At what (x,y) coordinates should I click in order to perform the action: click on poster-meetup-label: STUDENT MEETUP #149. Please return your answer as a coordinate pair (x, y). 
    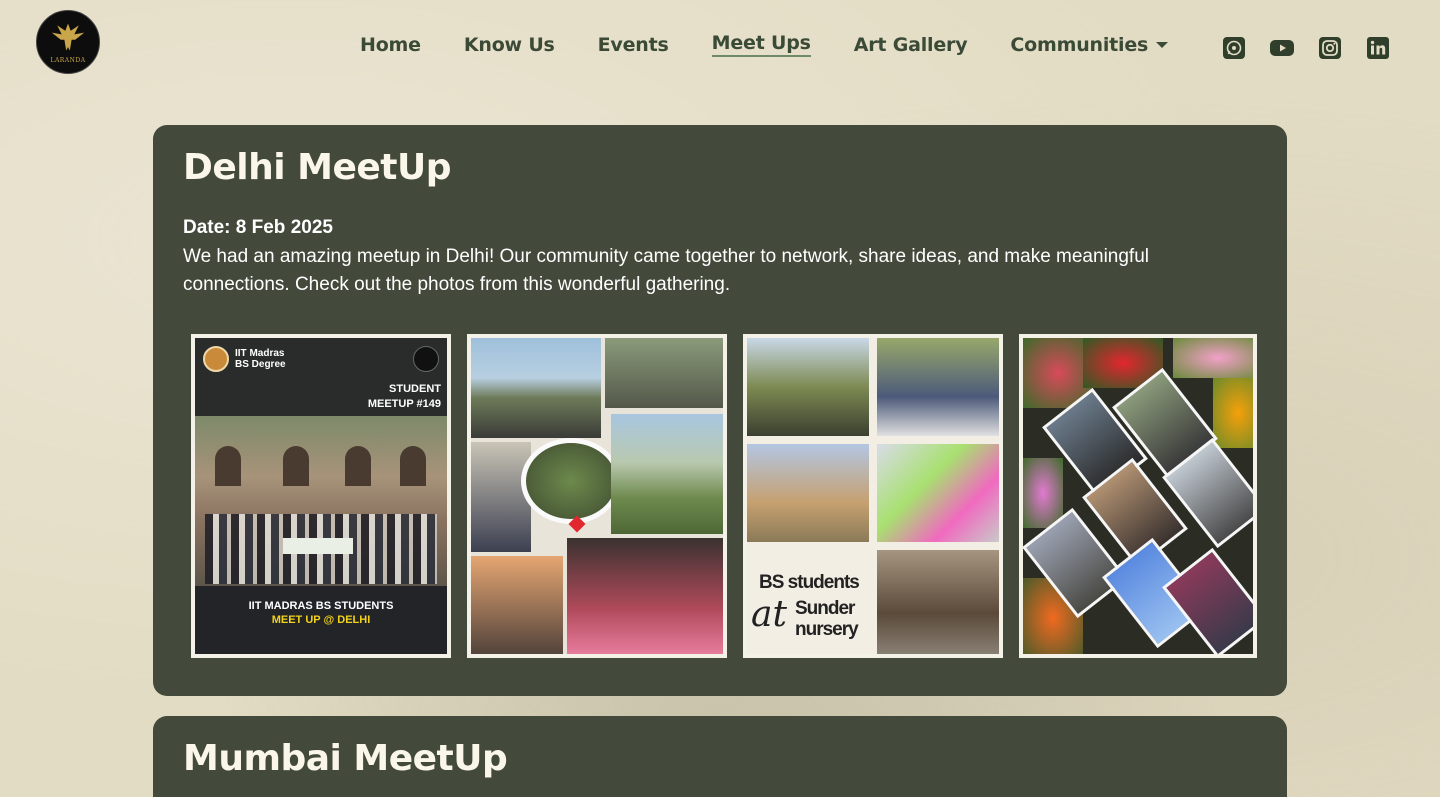
    Looking at the image, I should click on (404, 397).